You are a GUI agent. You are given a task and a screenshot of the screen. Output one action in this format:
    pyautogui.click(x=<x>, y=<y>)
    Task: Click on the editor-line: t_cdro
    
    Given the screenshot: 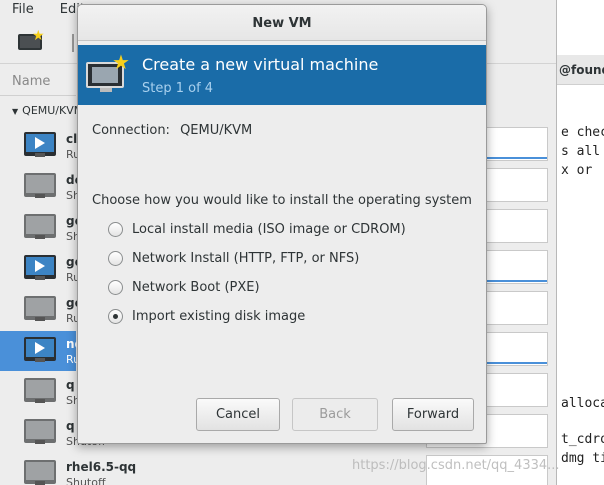 What is the action you would take?
    pyautogui.click(x=582, y=439)
    